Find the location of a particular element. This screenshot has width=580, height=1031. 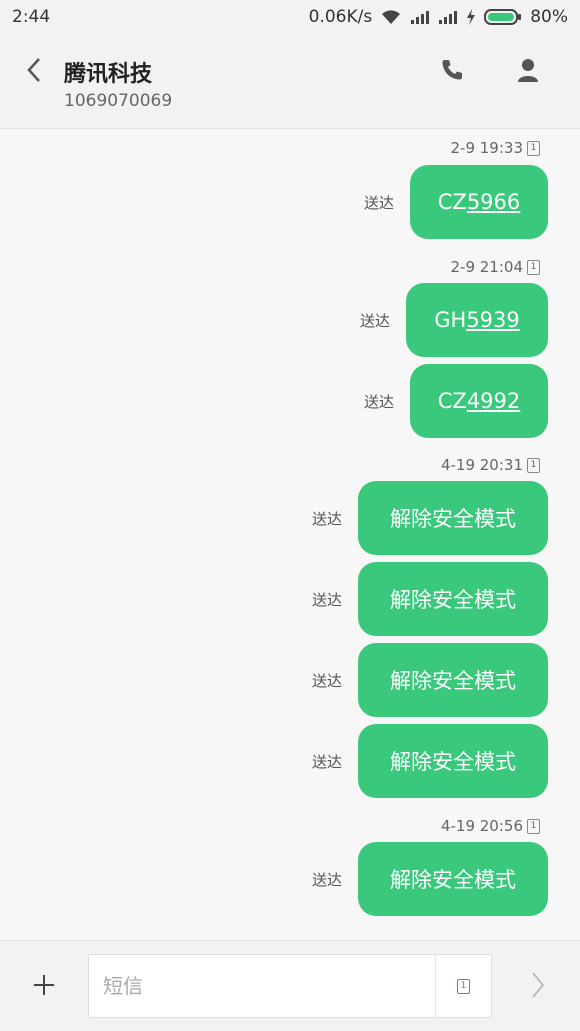

message-bubble: GH 5939 is located at coordinates (477, 320).